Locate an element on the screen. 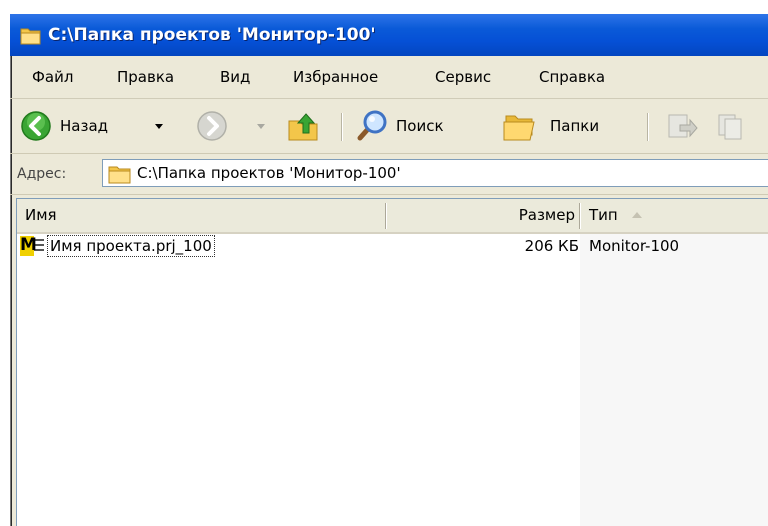 This screenshot has width=768, height=526. address-bar: Адрес: C:\Папка проектов 'Монитор-100' is located at coordinates (389, 174).